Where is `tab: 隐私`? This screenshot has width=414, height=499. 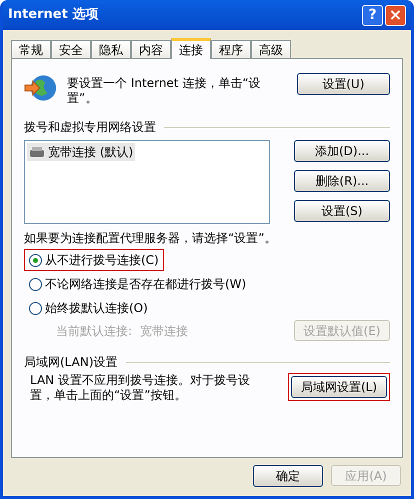
tab: 隐私 is located at coordinates (111, 49).